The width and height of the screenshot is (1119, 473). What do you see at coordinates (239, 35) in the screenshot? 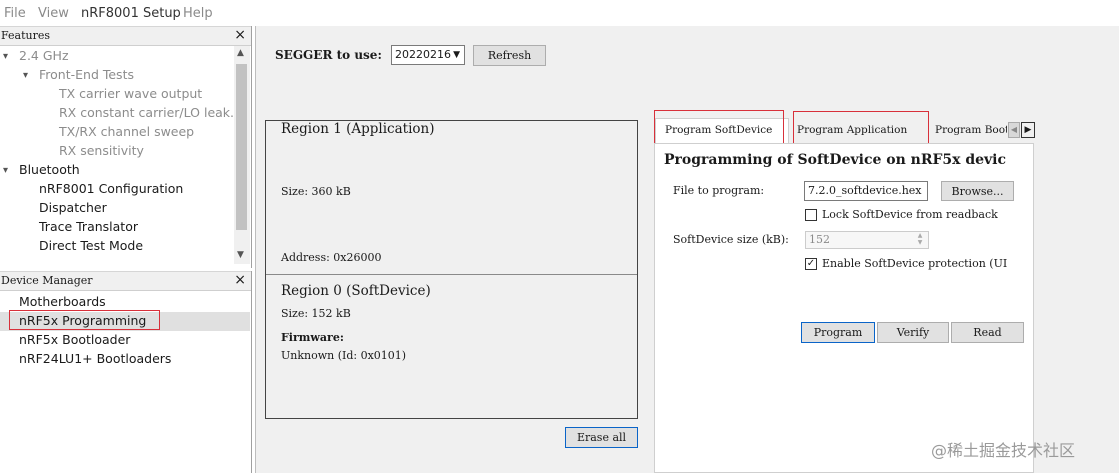
I see `features-close-icon: ×` at bounding box center [239, 35].